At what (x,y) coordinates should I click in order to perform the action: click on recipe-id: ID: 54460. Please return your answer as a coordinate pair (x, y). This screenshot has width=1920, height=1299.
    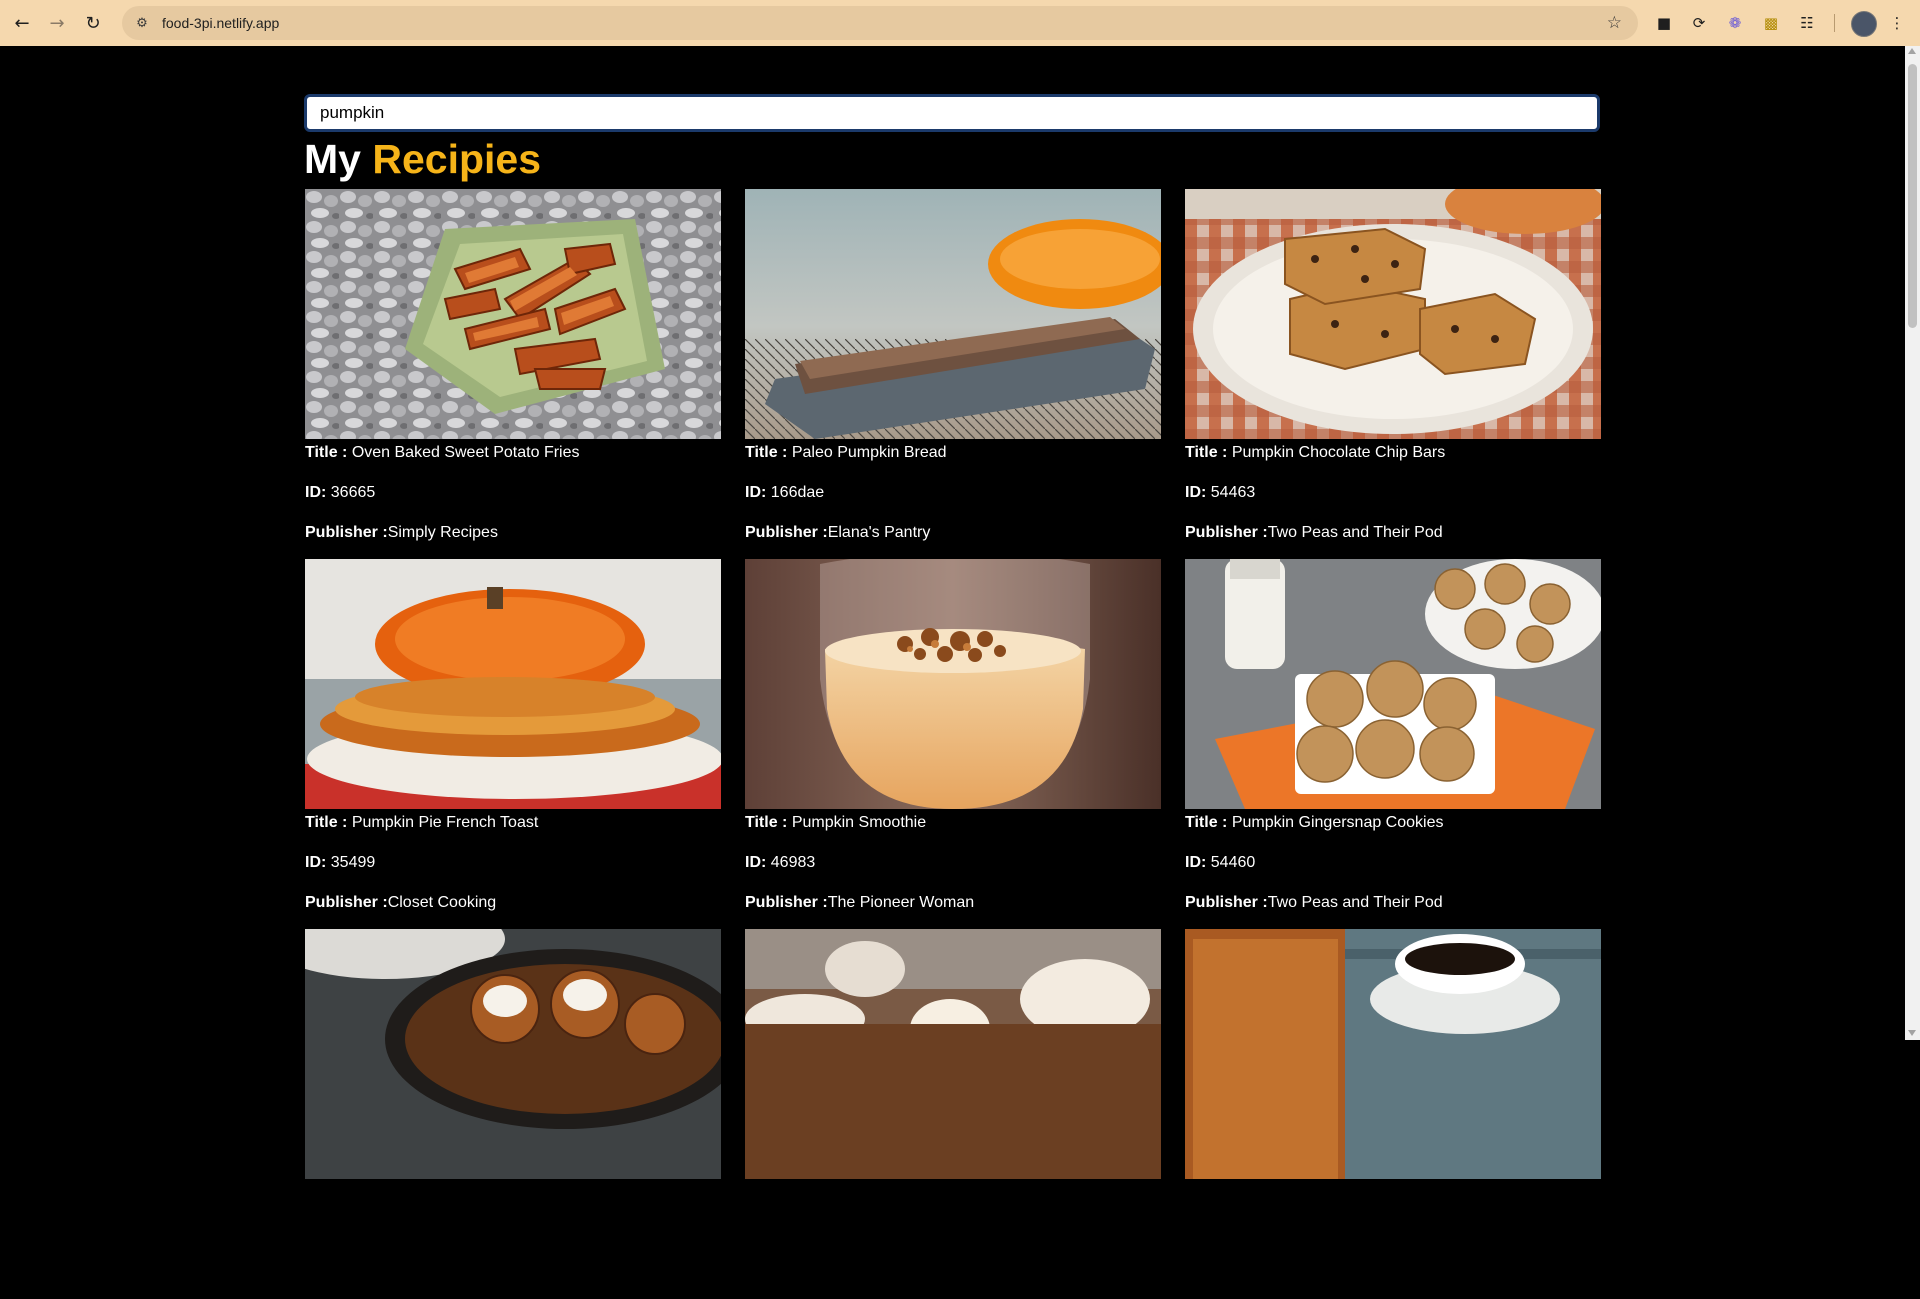
    Looking at the image, I should click on (1393, 863).